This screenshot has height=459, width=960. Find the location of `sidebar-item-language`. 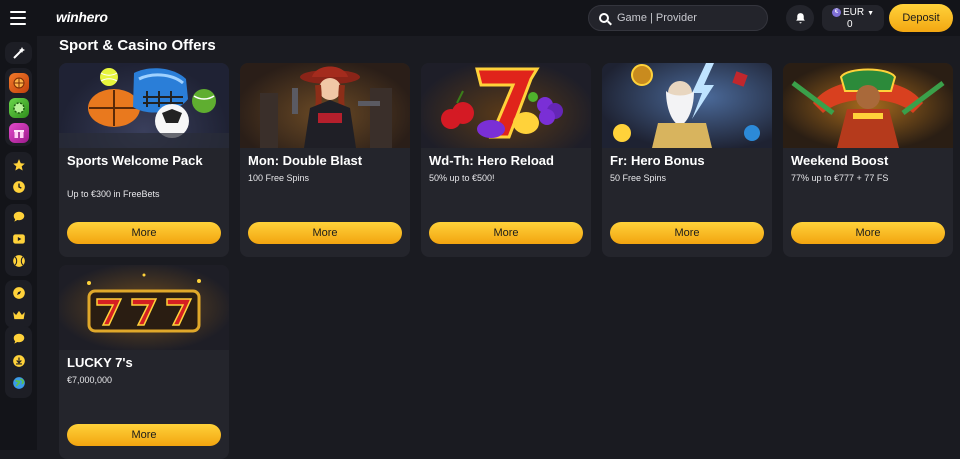

sidebar-item-language is located at coordinates (18, 383).